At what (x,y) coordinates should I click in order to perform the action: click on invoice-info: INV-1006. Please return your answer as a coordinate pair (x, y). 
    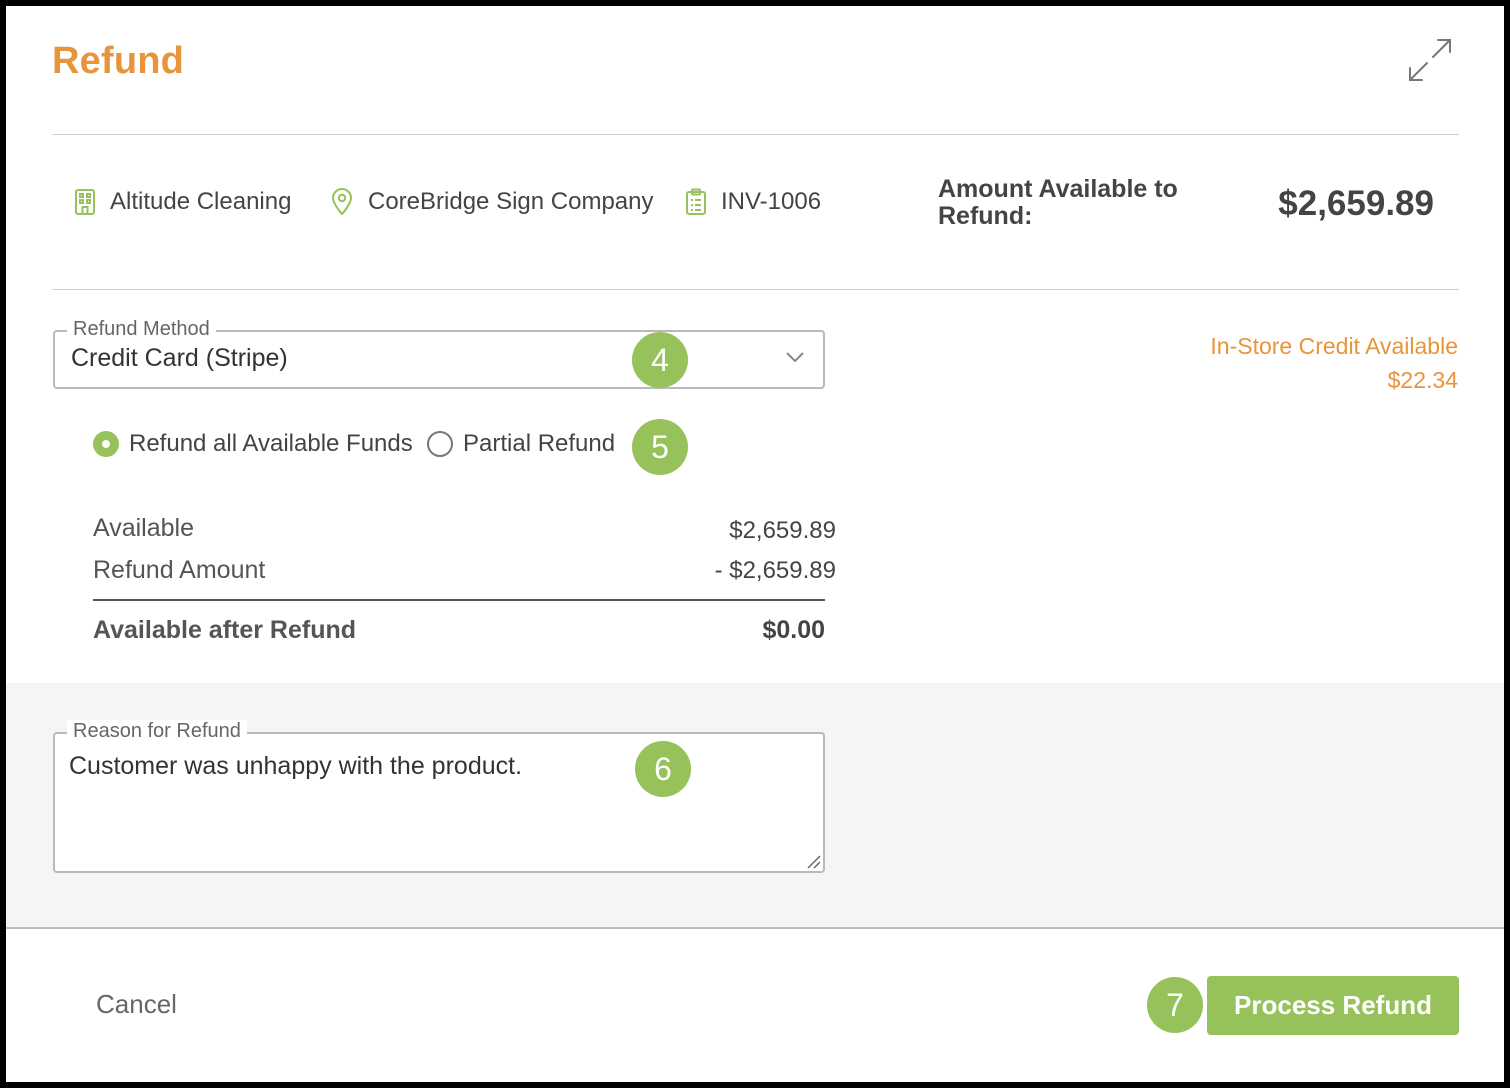
    Looking at the image, I should click on (753, 202).